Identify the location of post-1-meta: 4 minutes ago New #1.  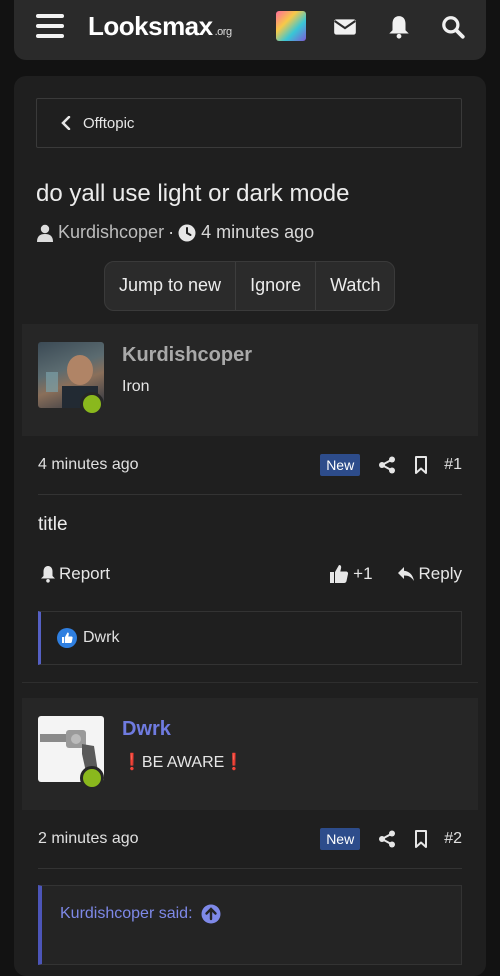
(250, 465).